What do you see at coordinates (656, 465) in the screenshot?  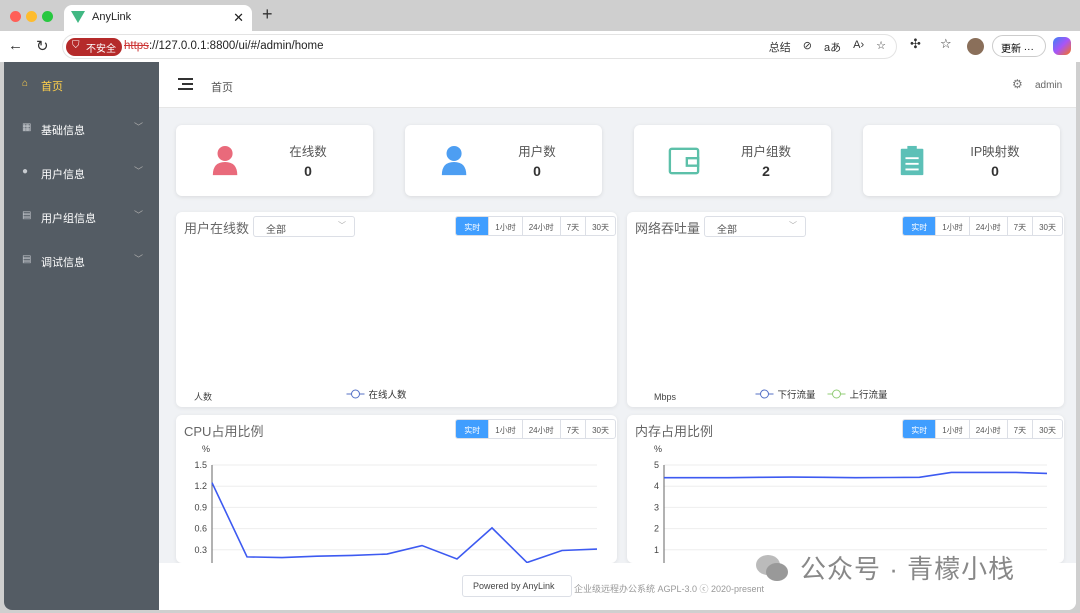 I see `y-tick-label: 5` at bounding box center [656, 465].